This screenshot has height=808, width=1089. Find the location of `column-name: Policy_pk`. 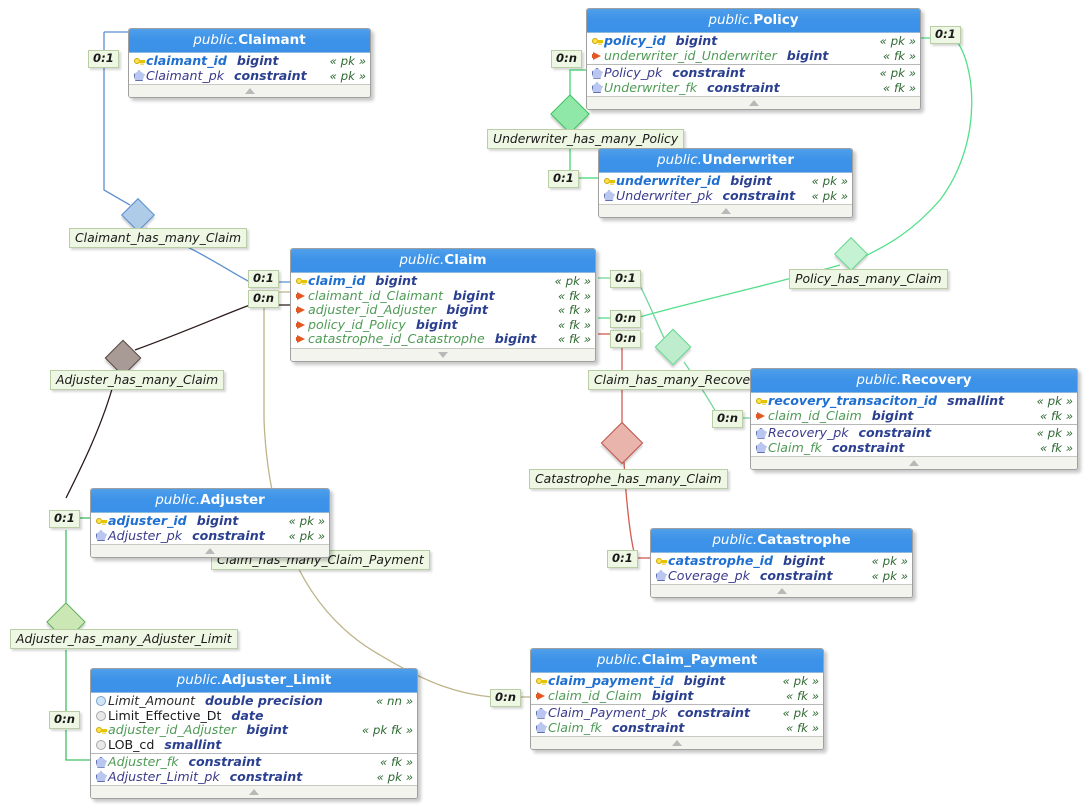

column-name: Policy_pk is located at coordinates (633, 72).